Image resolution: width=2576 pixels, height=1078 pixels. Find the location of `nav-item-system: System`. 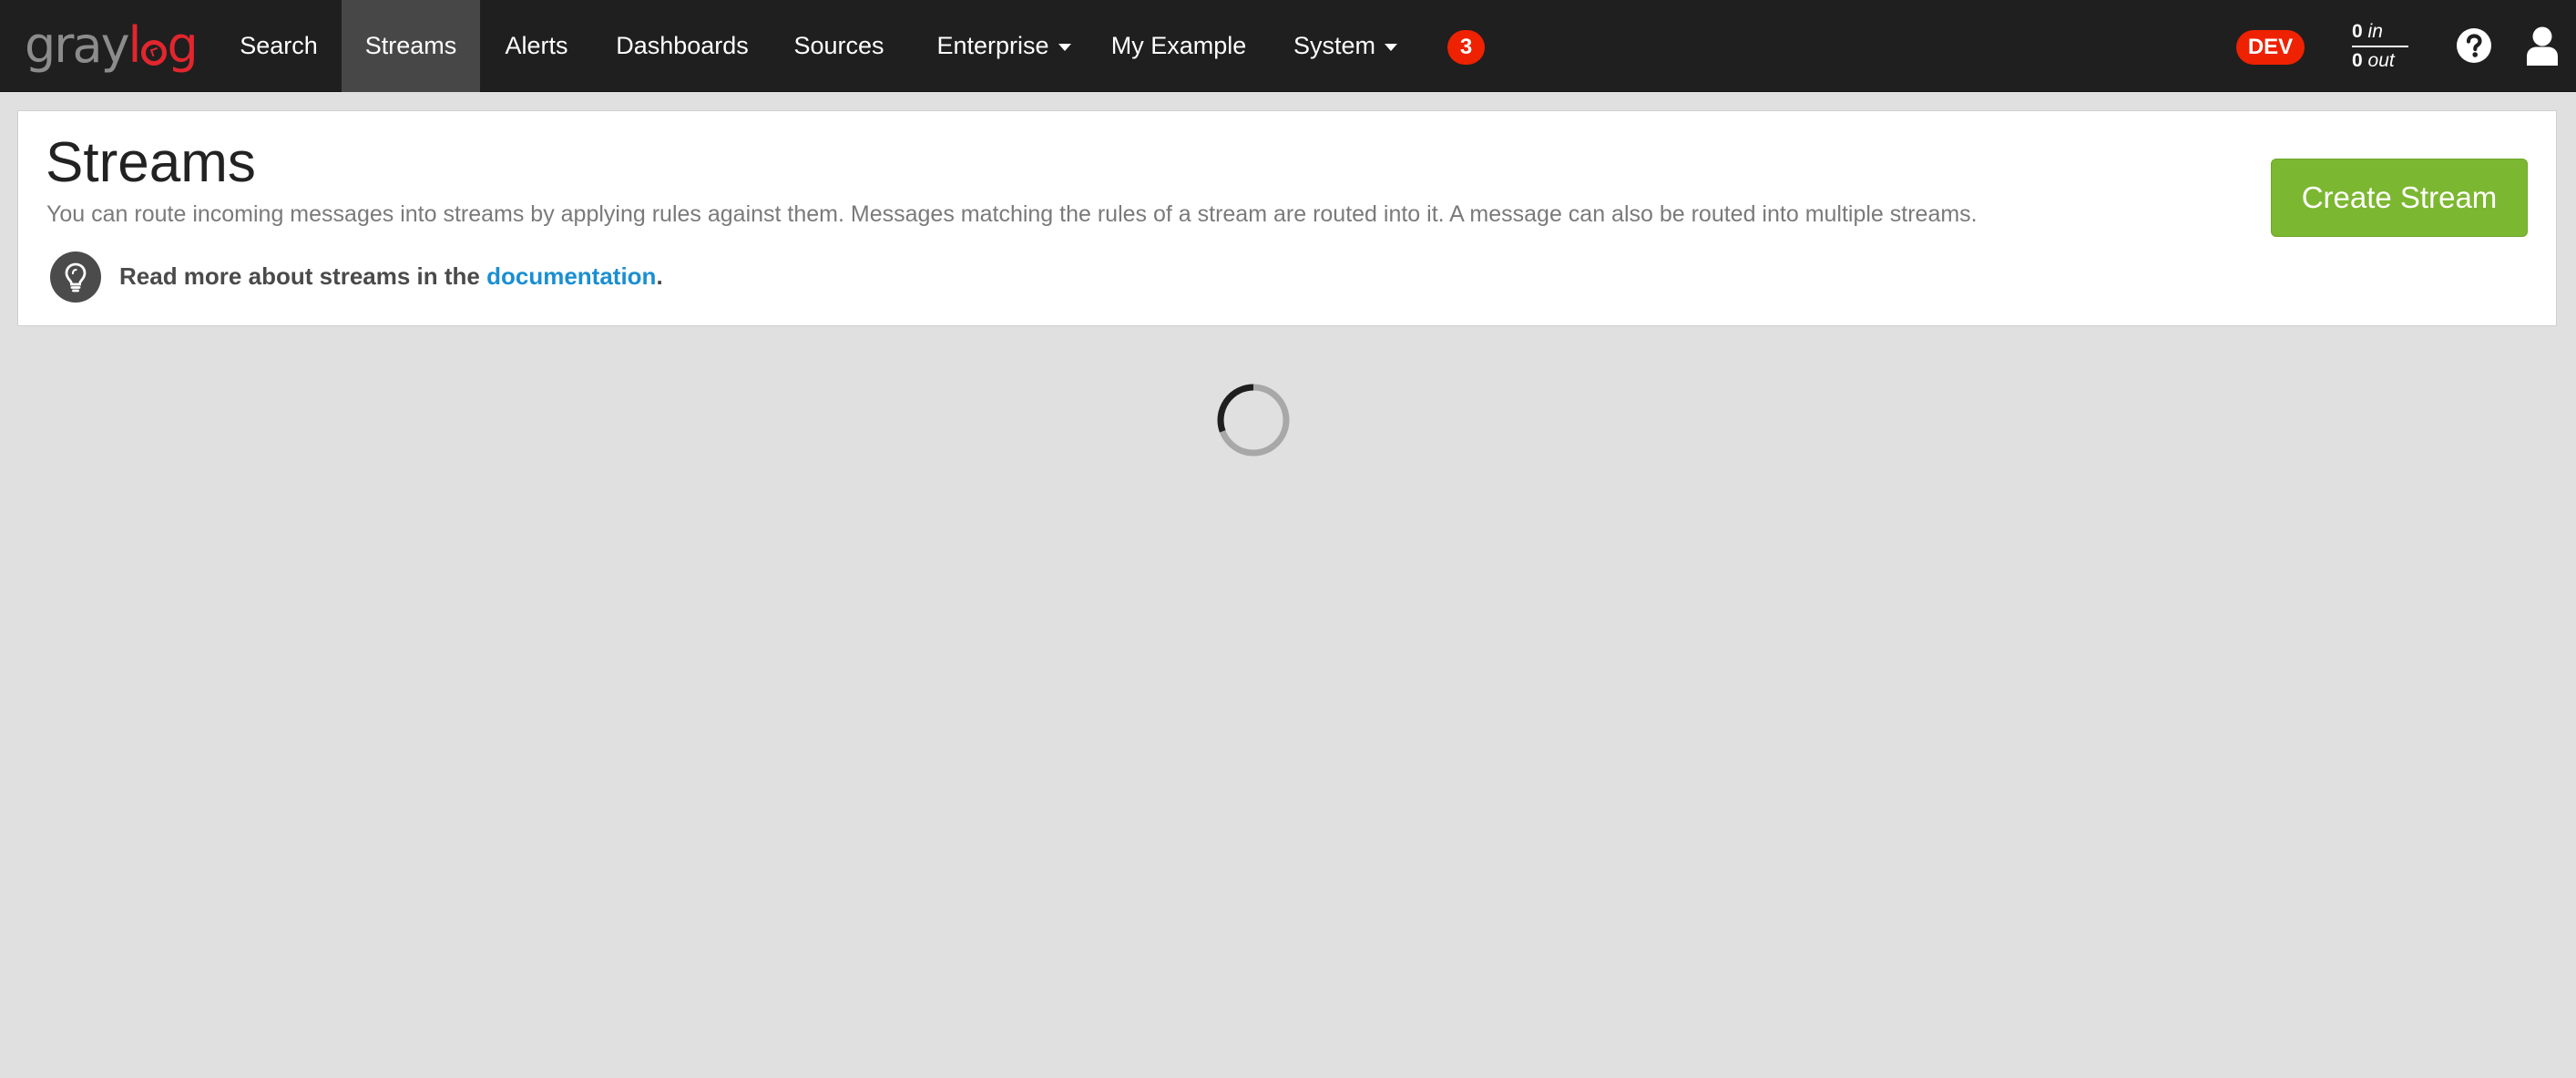

nav-item-system: System is located at coordinates (1345, 46).